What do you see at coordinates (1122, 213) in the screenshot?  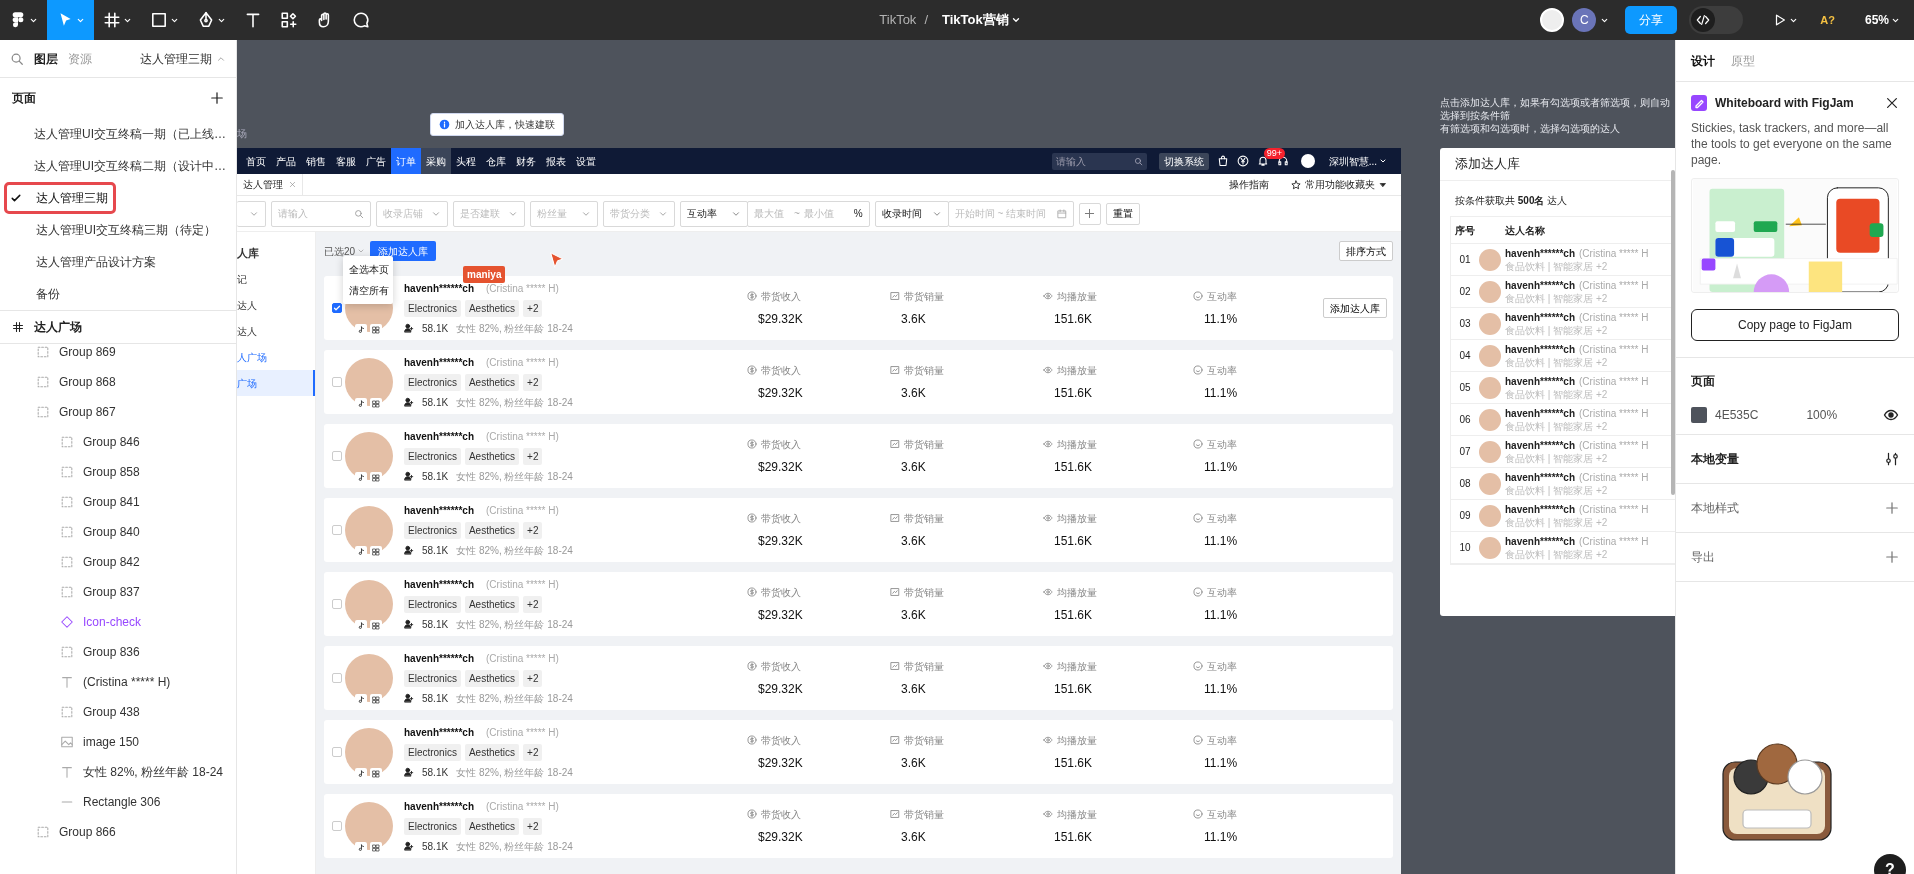 I see `reset-button: 重置` at bounding box center [1122, 213].